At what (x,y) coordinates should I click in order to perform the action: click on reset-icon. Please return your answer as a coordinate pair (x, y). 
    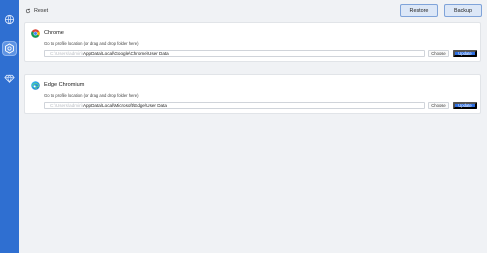
    Looking at the image, I should click on (28, 11).